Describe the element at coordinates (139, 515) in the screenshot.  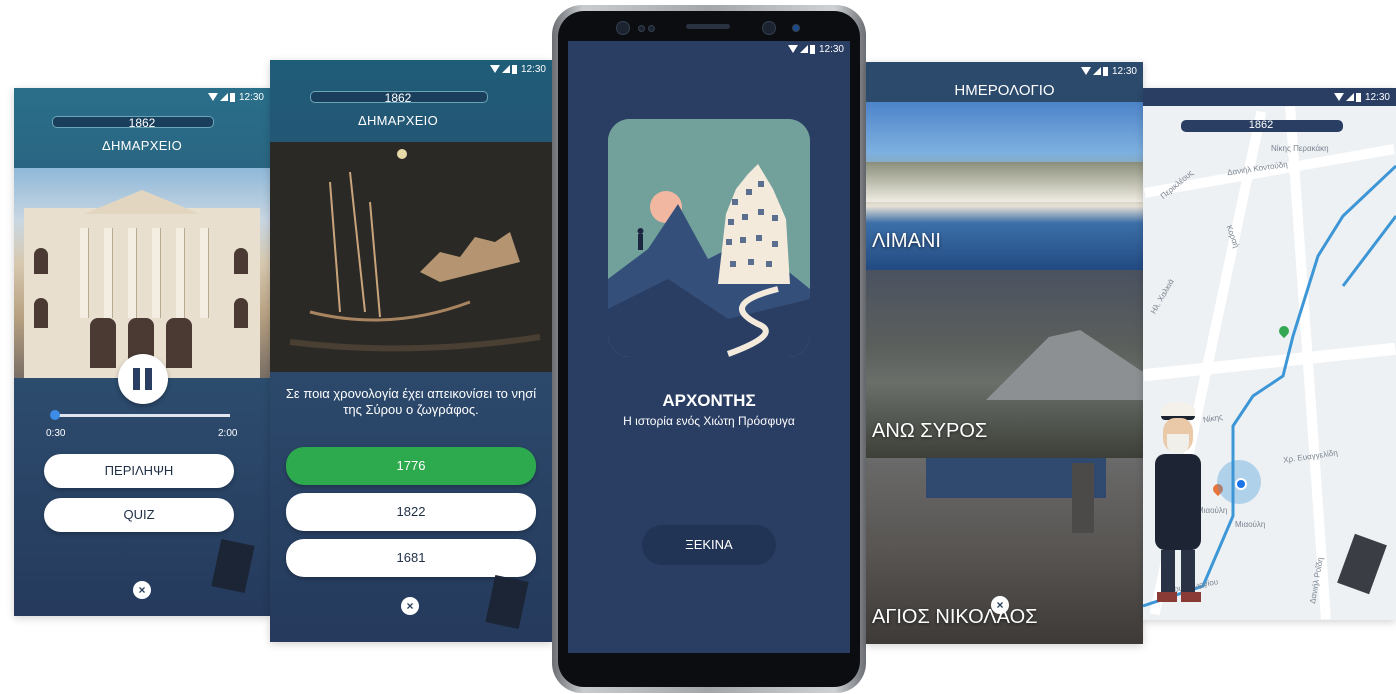
I see `quiz-button: QUIZ` at that location.